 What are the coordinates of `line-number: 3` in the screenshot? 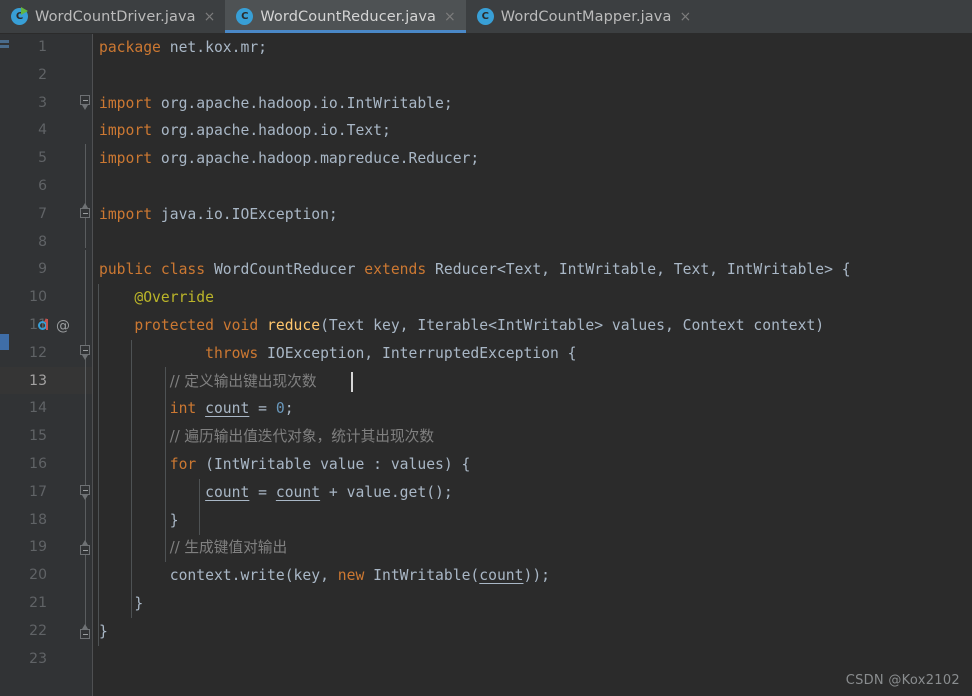 It's located at (42, 102).